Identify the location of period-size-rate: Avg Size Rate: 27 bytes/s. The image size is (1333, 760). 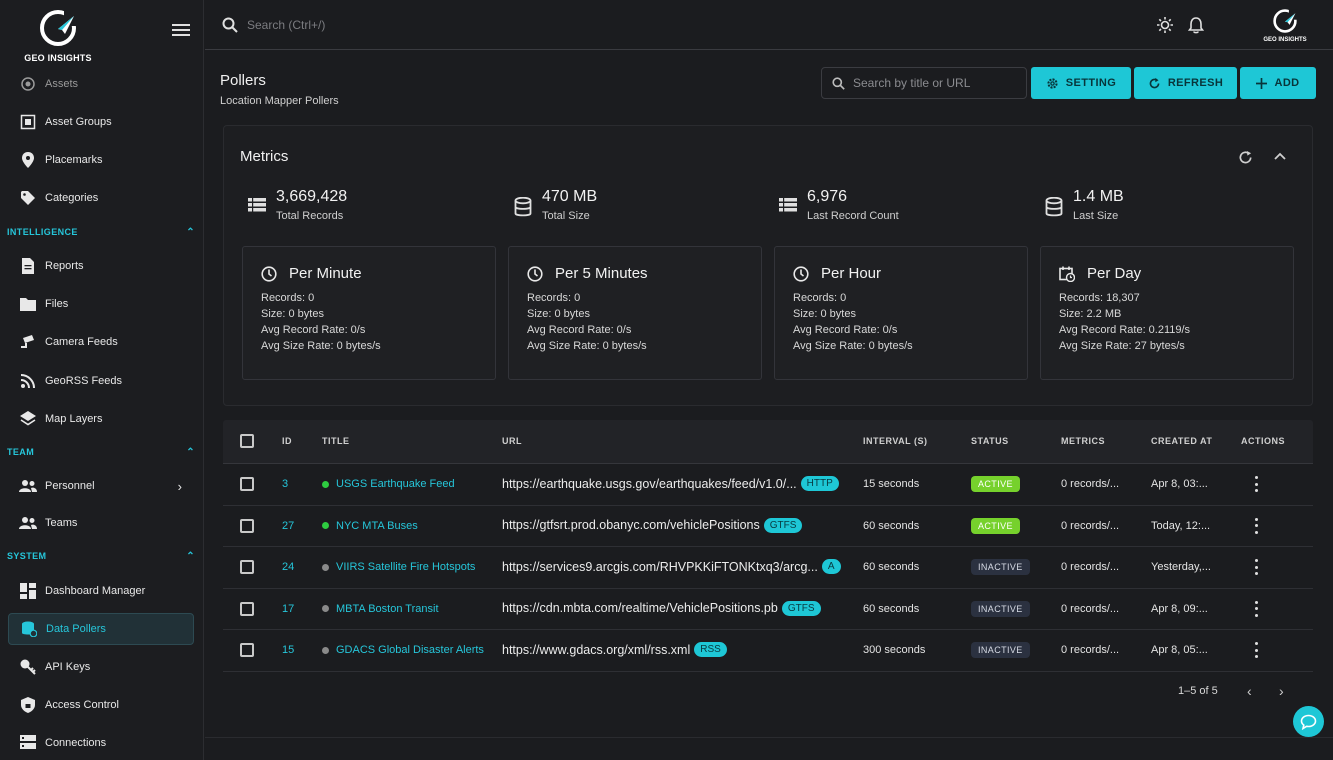
(1122, 346).